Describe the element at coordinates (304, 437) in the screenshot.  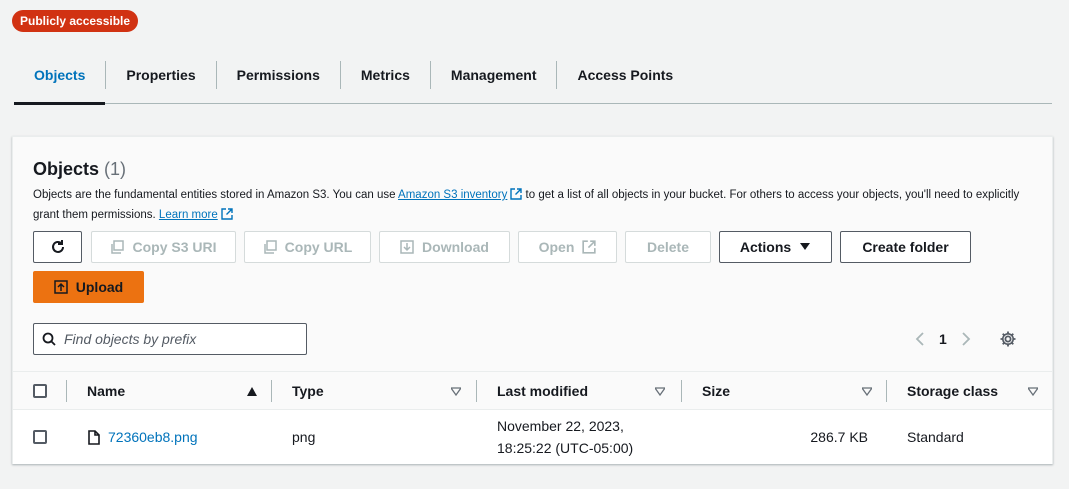
I see `type-cell: png` at that location.